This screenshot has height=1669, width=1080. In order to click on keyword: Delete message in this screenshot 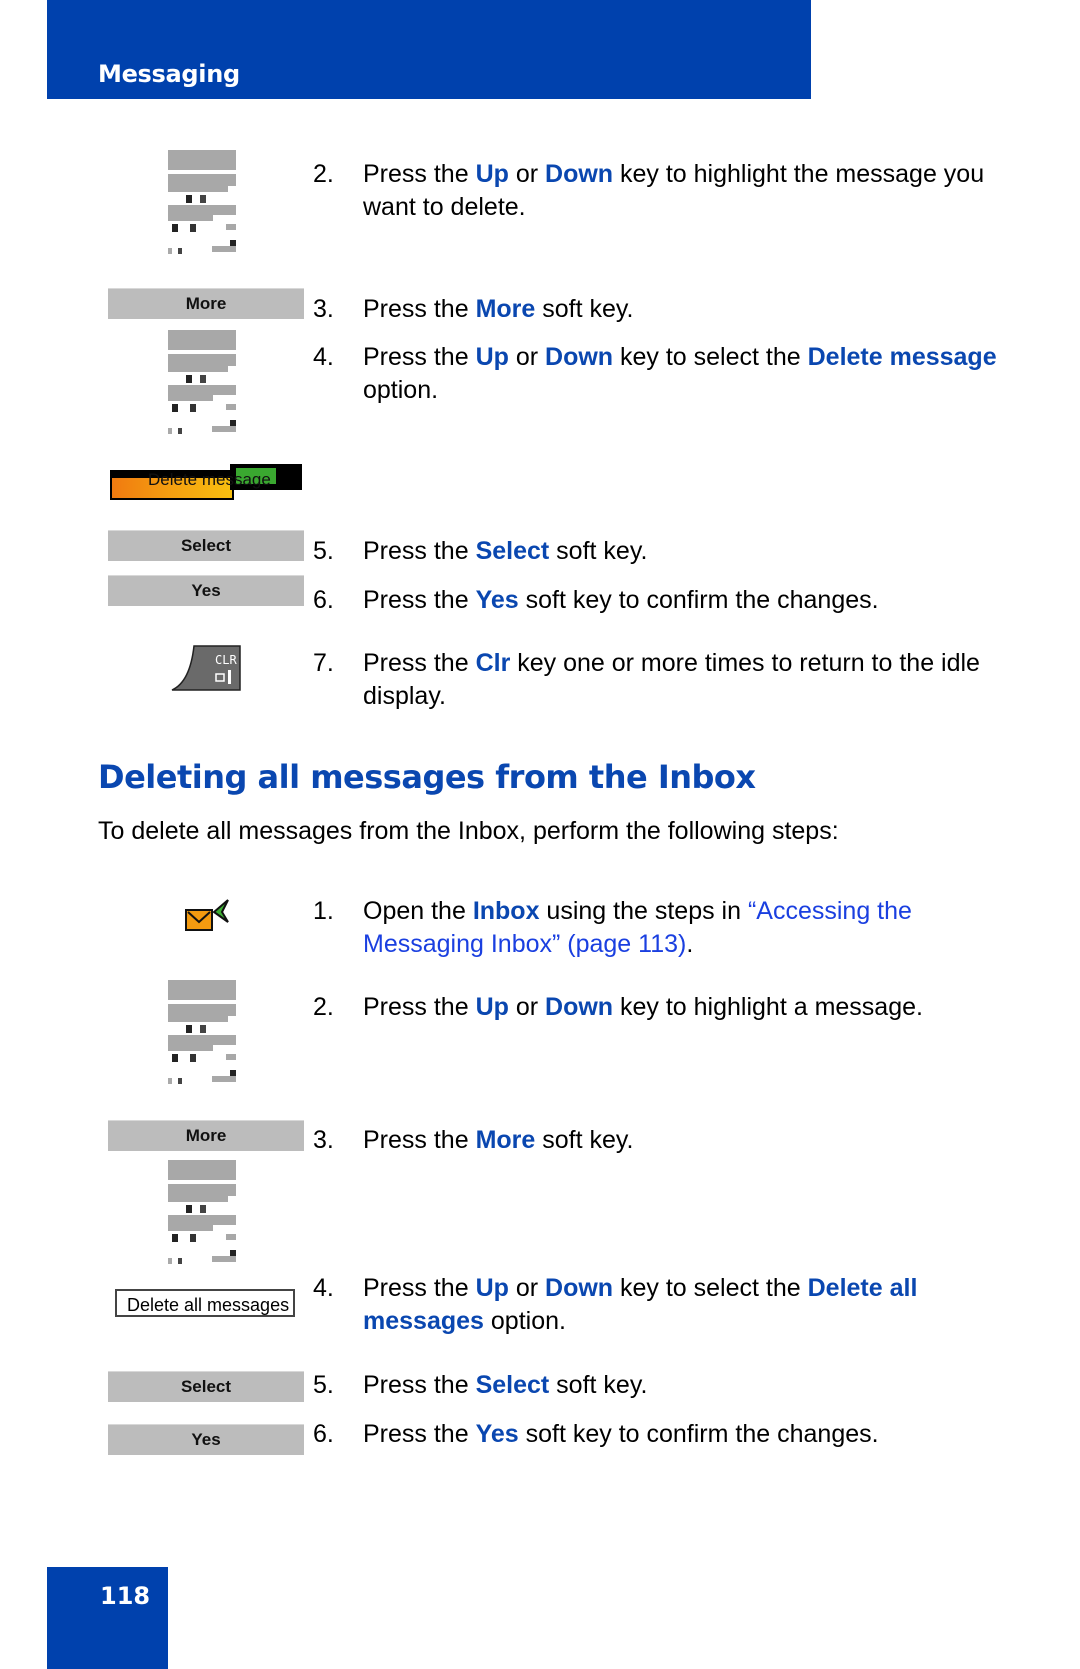, I will do `click(902, 357)`.